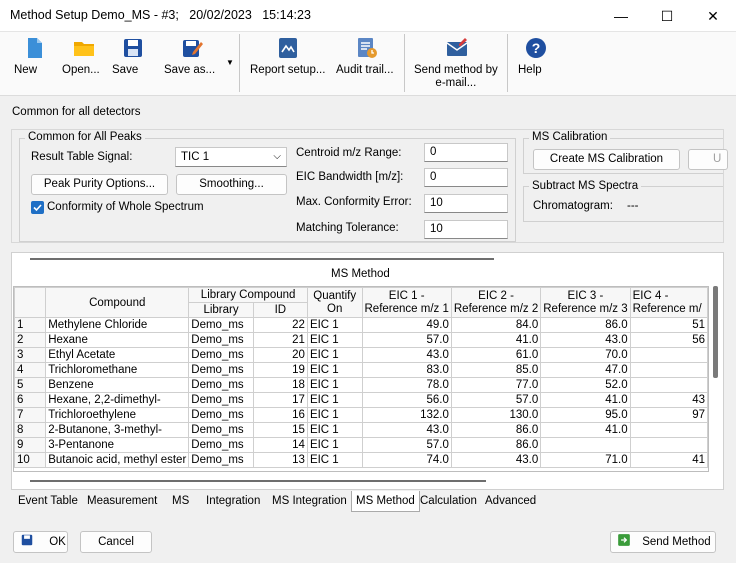 This screenshot has width=736, height=563. Describe the element at coordinates (117, 460) in the screenshot. I see `compound-cell: Butanoic acid, methyl ester` at that location.